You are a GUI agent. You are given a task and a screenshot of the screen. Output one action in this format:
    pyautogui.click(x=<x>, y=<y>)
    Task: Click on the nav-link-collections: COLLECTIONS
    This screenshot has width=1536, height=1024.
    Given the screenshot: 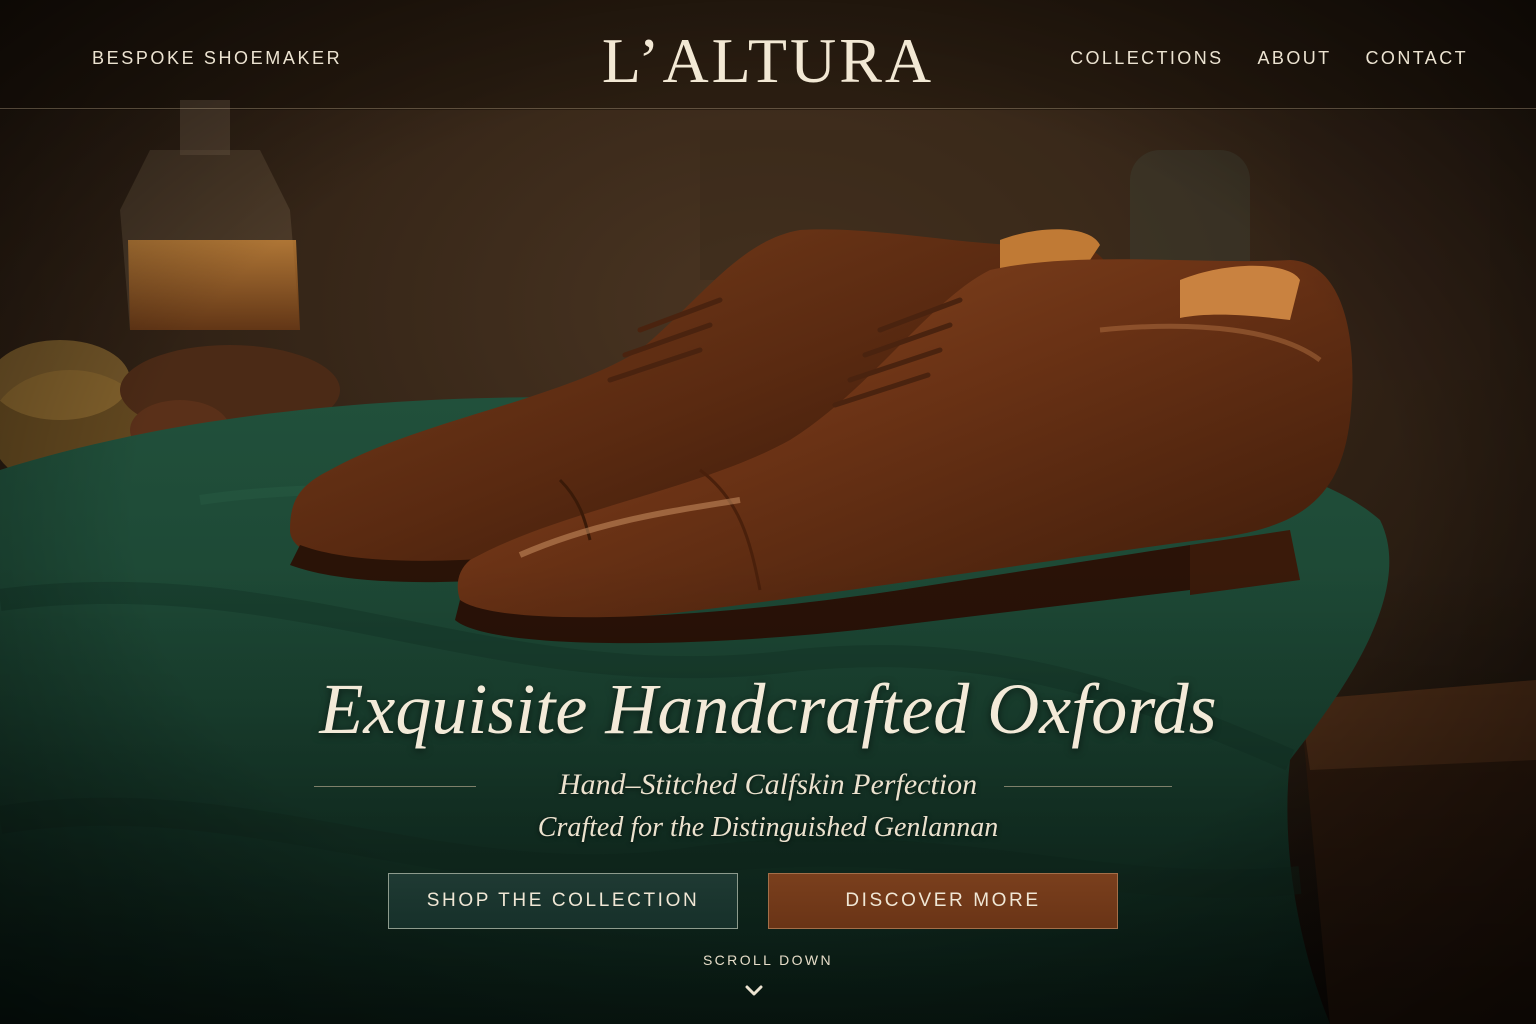 What is the action you would take?
    pyautogui.click(x=1146, y=58)
    